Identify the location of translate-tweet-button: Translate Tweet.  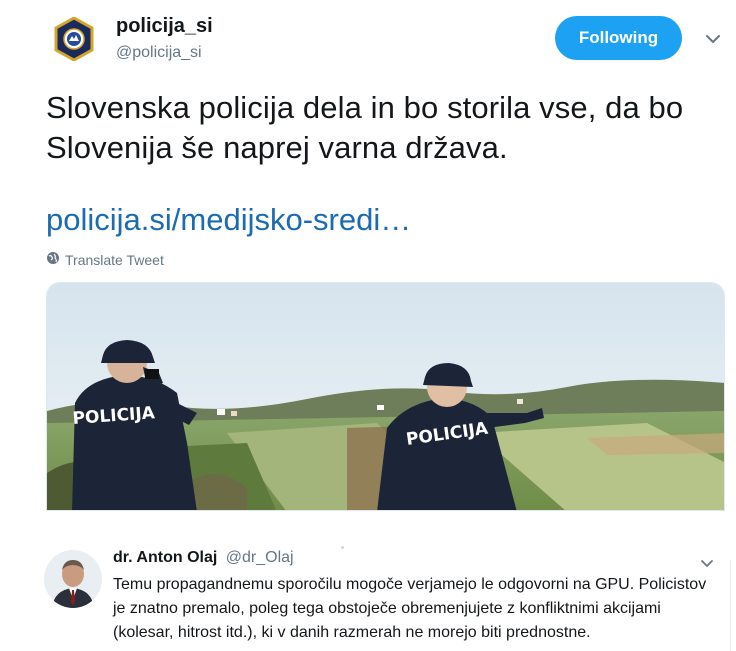
(105, 259).